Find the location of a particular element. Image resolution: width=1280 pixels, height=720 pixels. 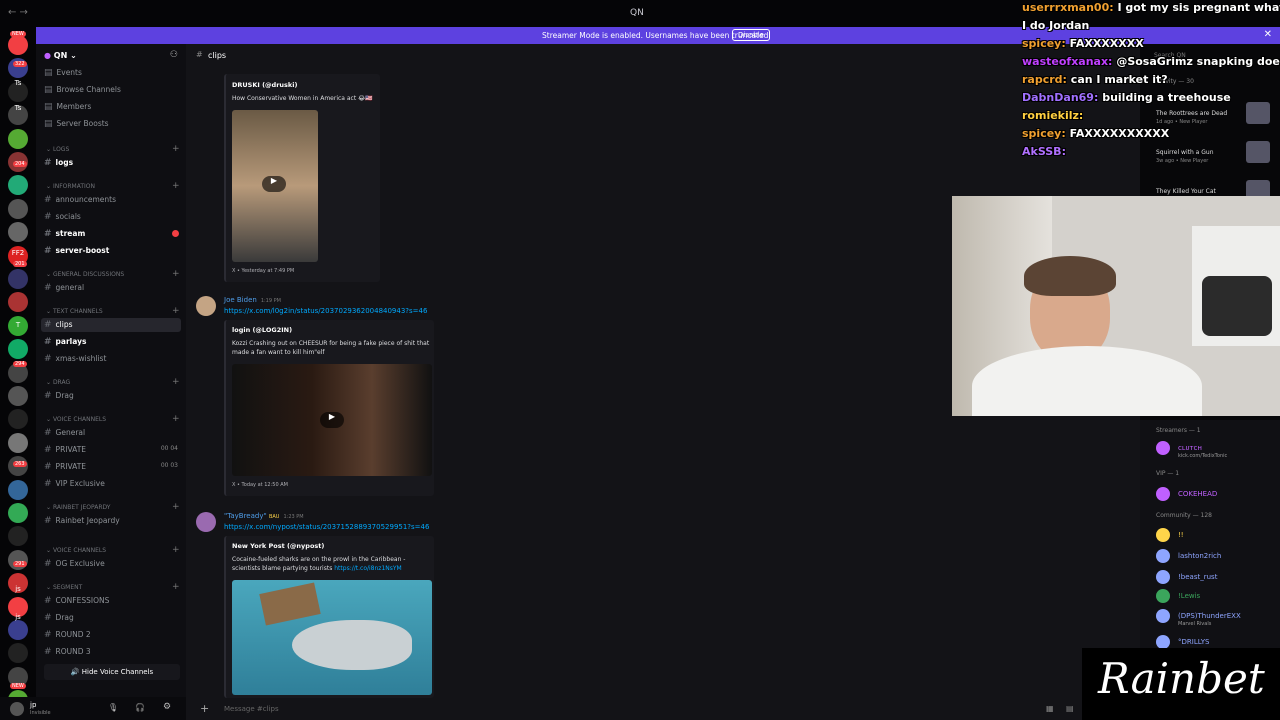

channel-item-general: # general is located at coordinates (114, 288).